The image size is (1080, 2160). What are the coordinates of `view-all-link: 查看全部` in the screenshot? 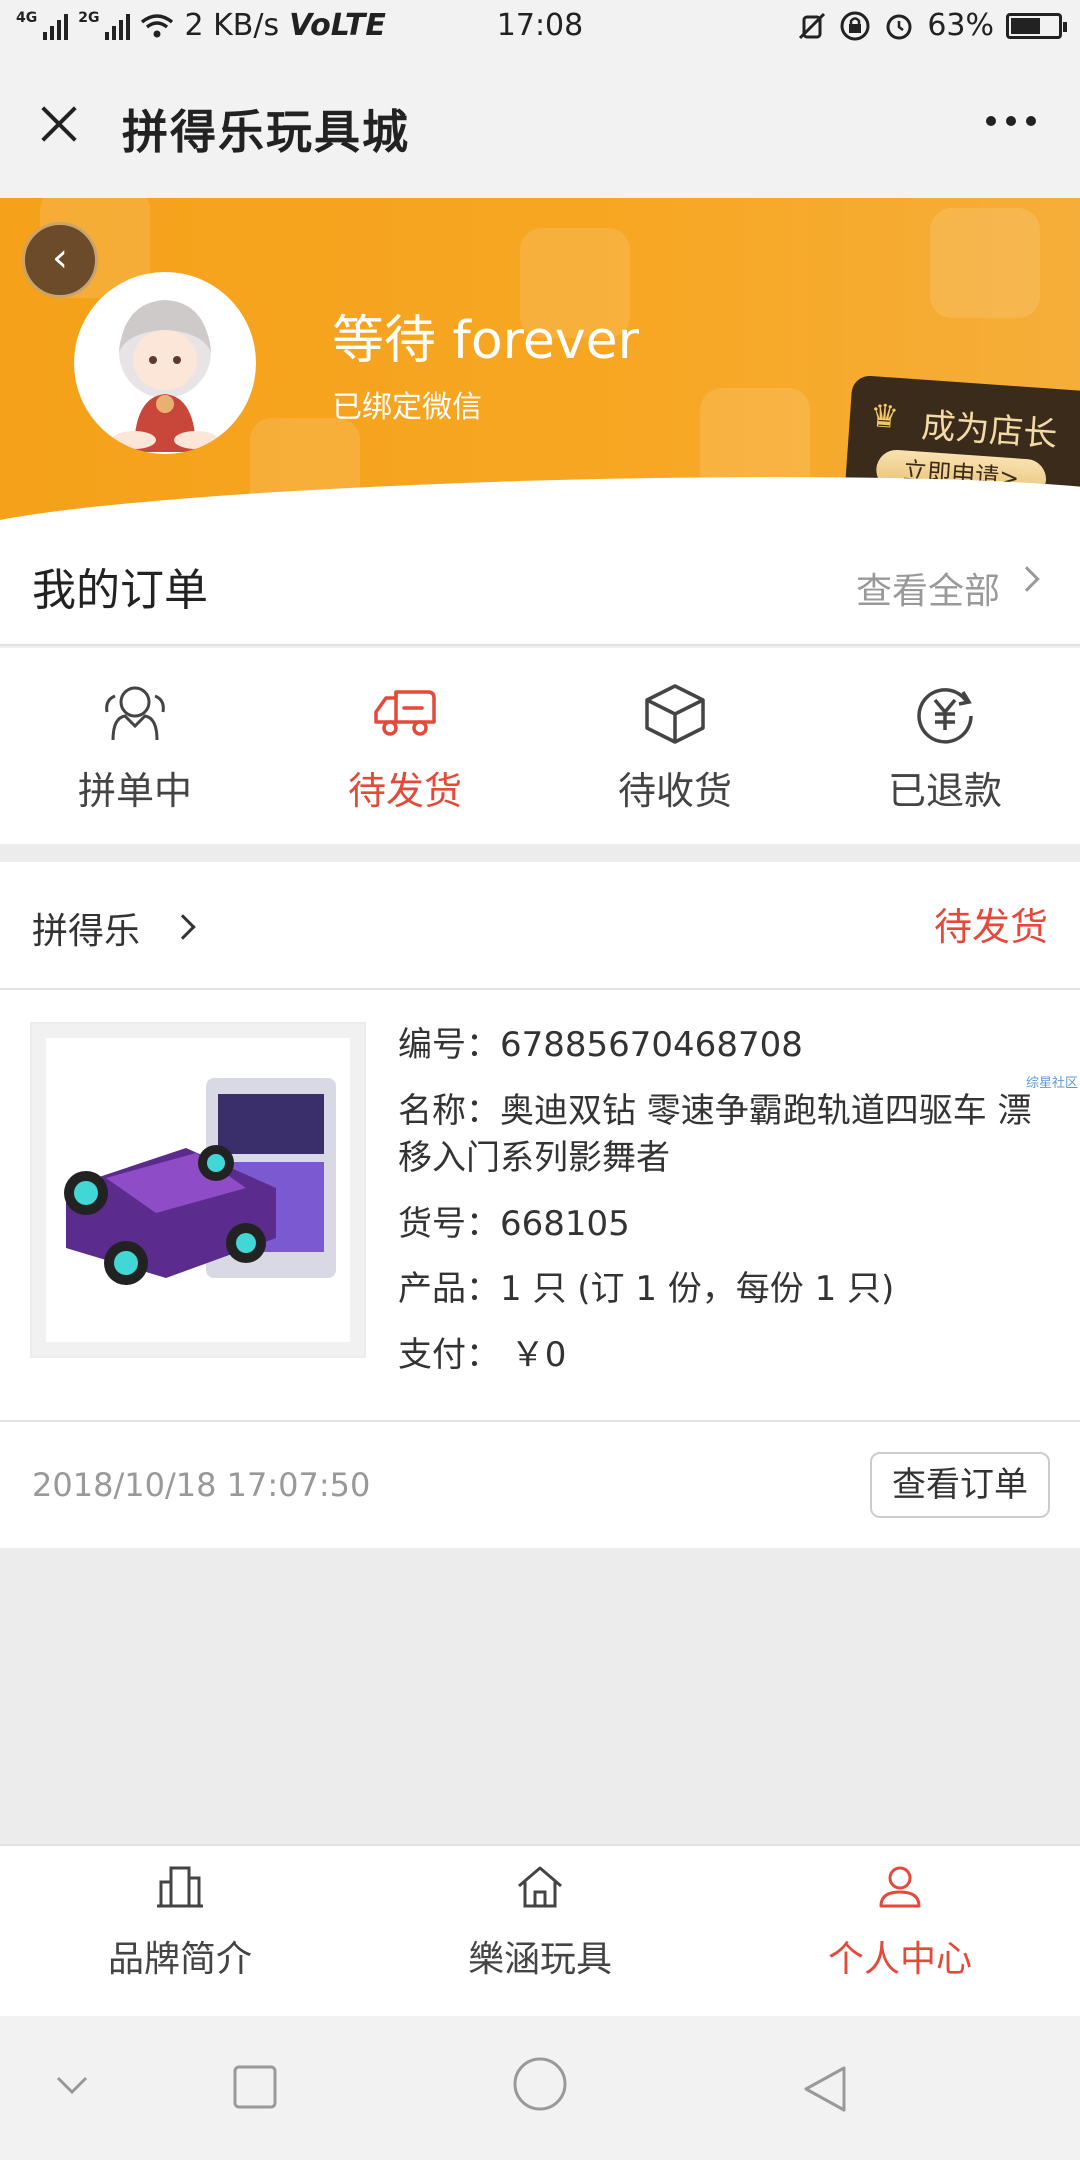 It's located at (928, 588).